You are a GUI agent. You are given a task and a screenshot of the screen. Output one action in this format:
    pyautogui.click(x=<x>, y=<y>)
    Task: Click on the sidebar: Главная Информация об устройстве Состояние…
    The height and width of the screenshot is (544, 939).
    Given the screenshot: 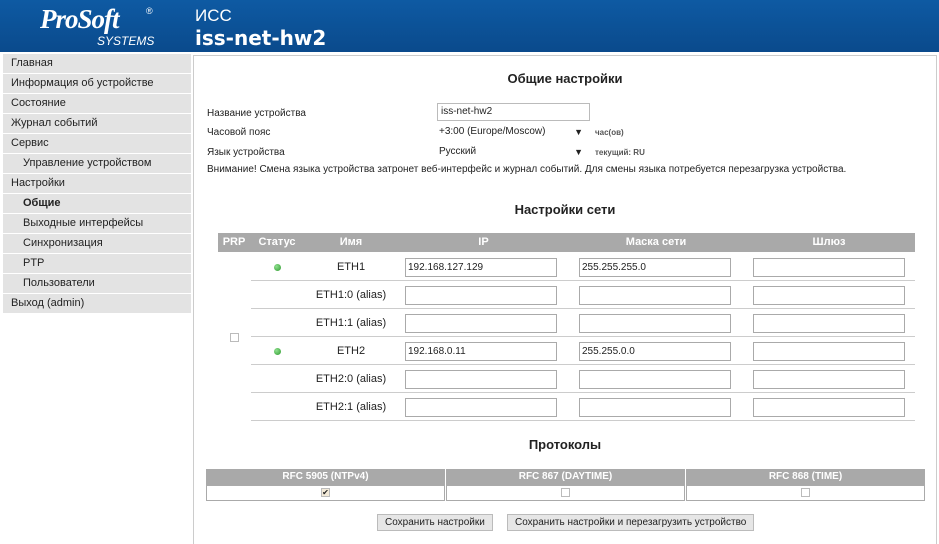 What is the action you would take?
    pyautogui.click(x=97, y=184)
    